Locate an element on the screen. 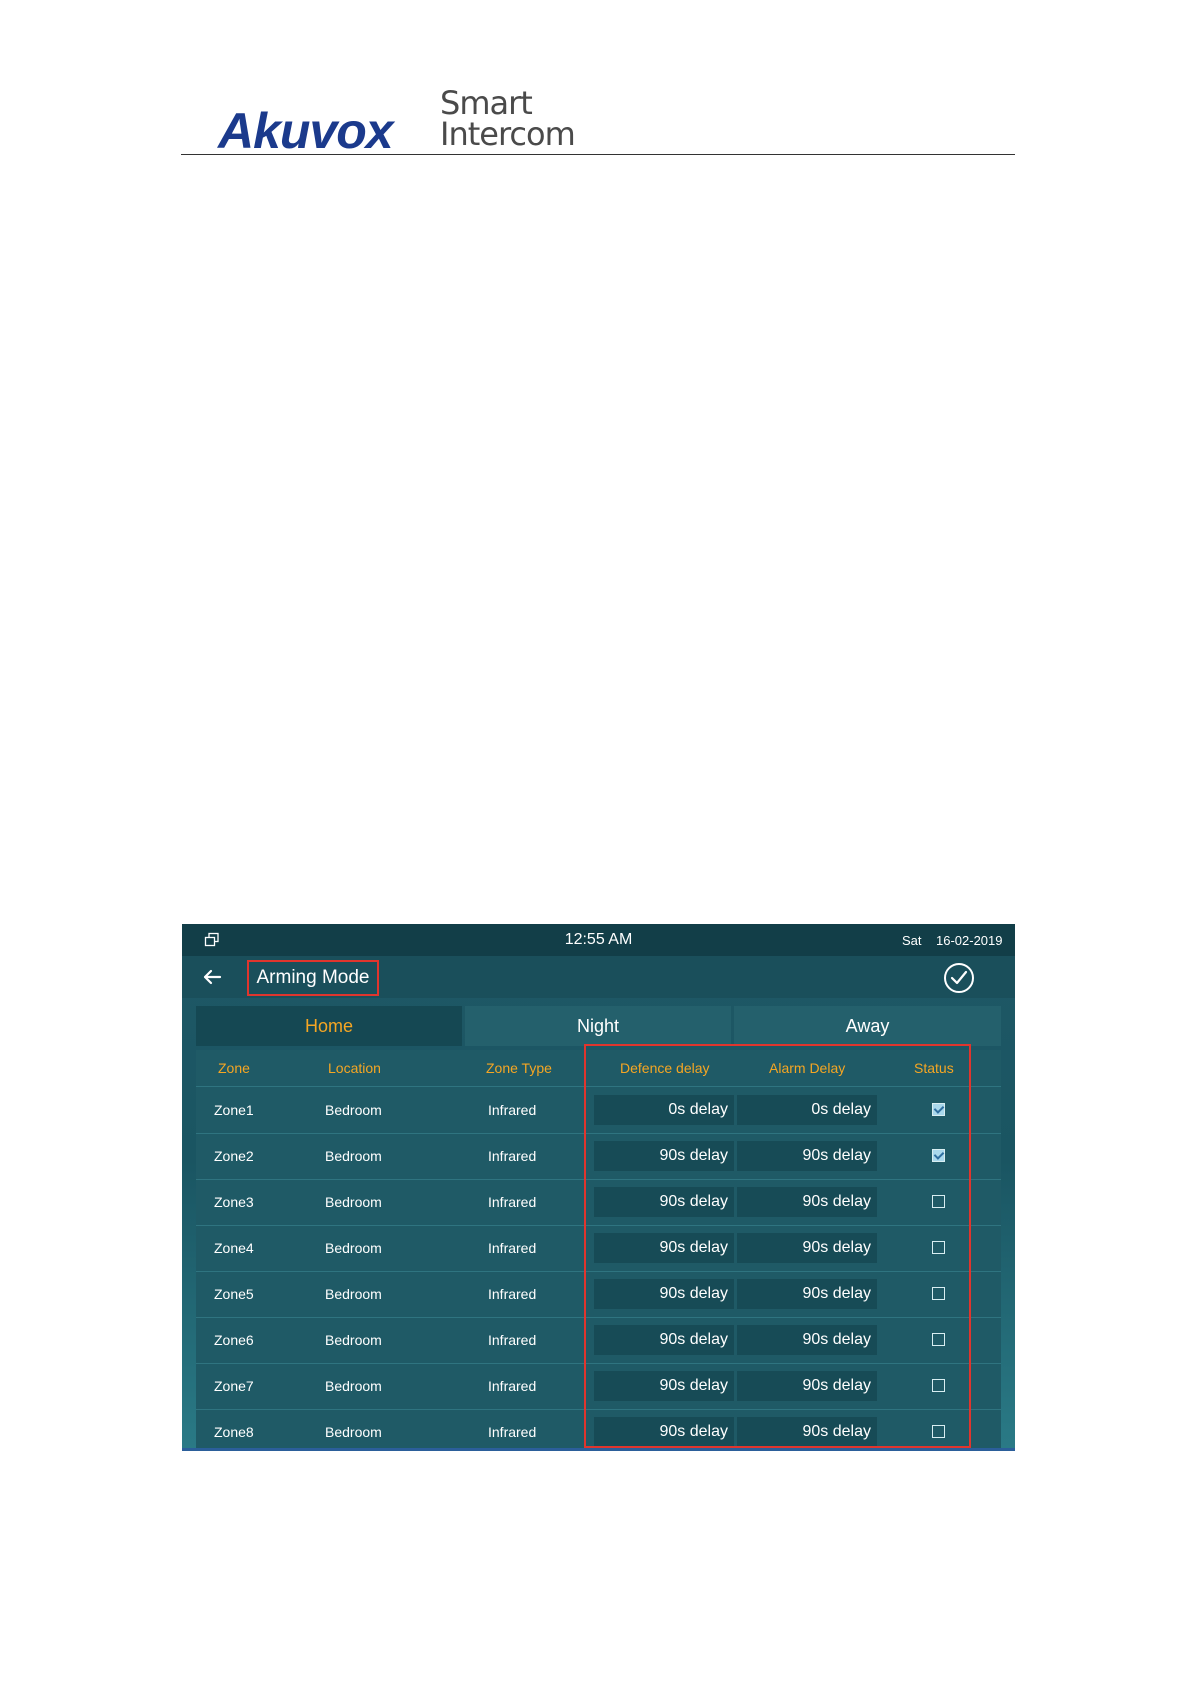  status-date: 16-02-2019 is located at coordinates (969, 940).